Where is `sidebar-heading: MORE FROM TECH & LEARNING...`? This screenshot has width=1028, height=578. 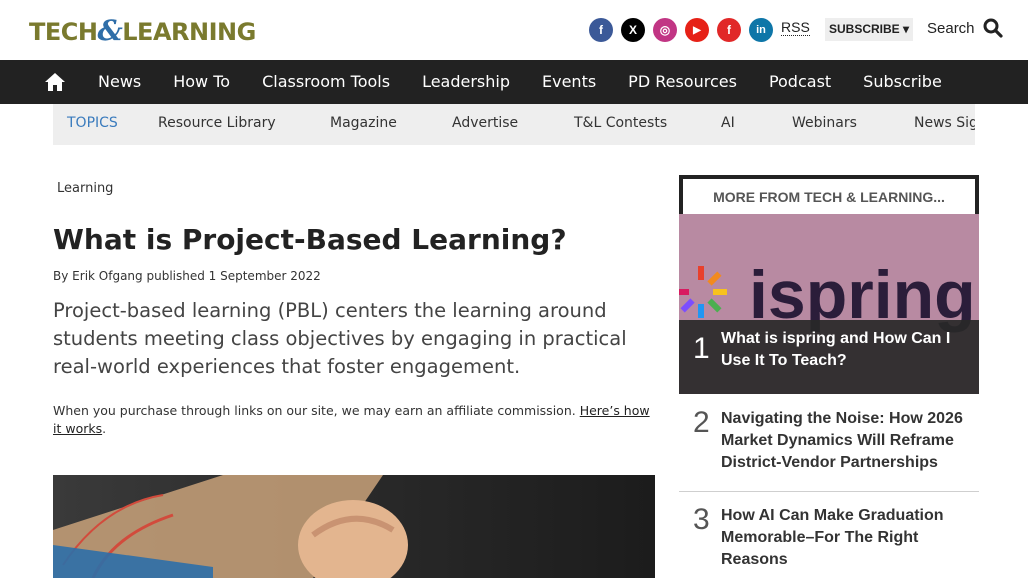 sidebar-heading: MORE FROM TECH & LEARNING... is located at coordinates (829, 194).